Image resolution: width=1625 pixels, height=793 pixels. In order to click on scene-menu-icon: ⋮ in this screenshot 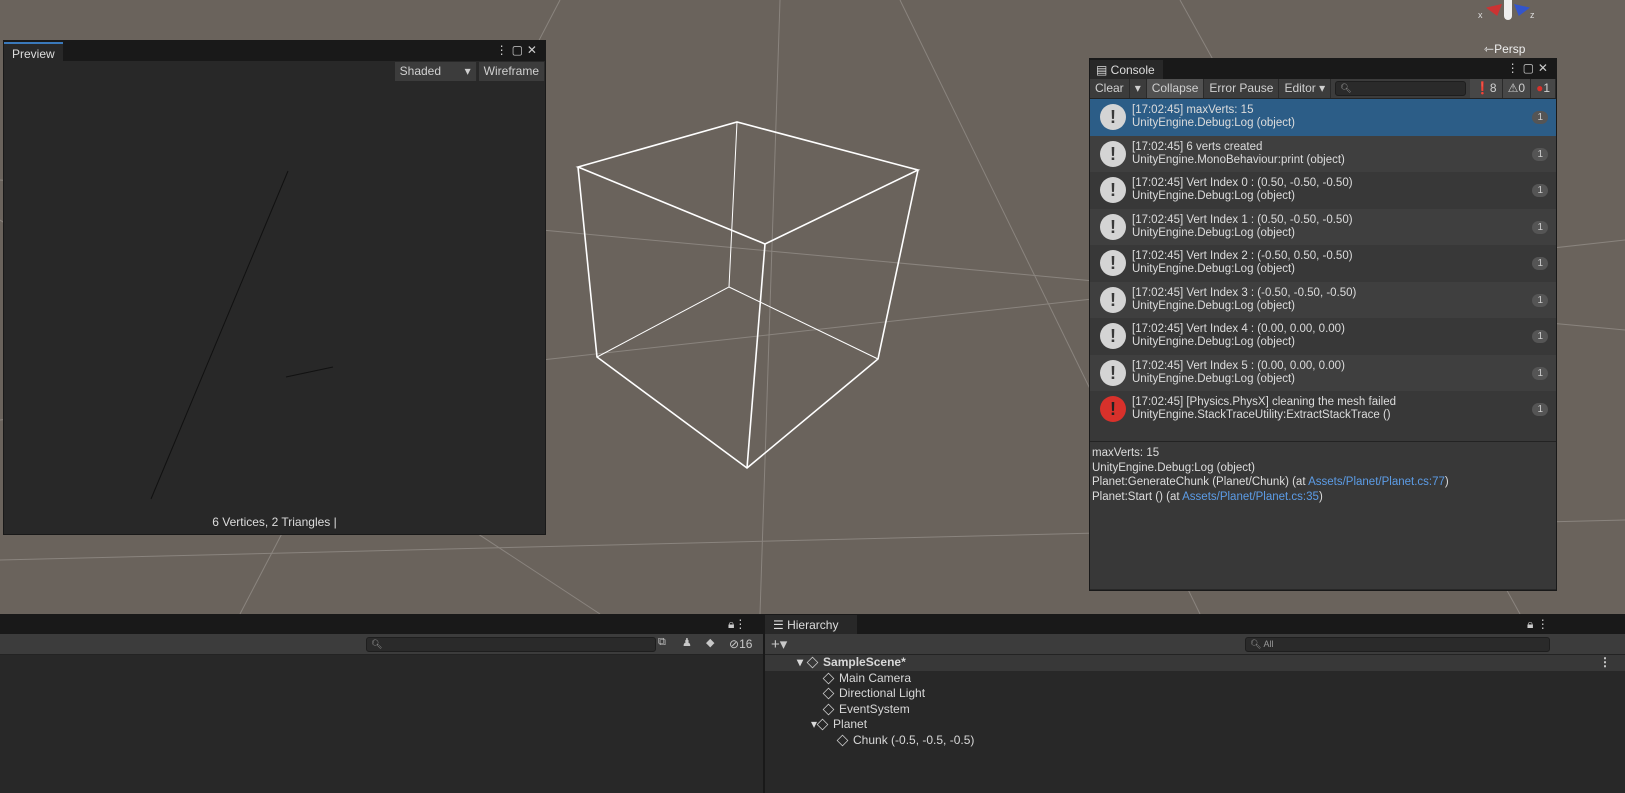, I will do `click(1605, 663)`.